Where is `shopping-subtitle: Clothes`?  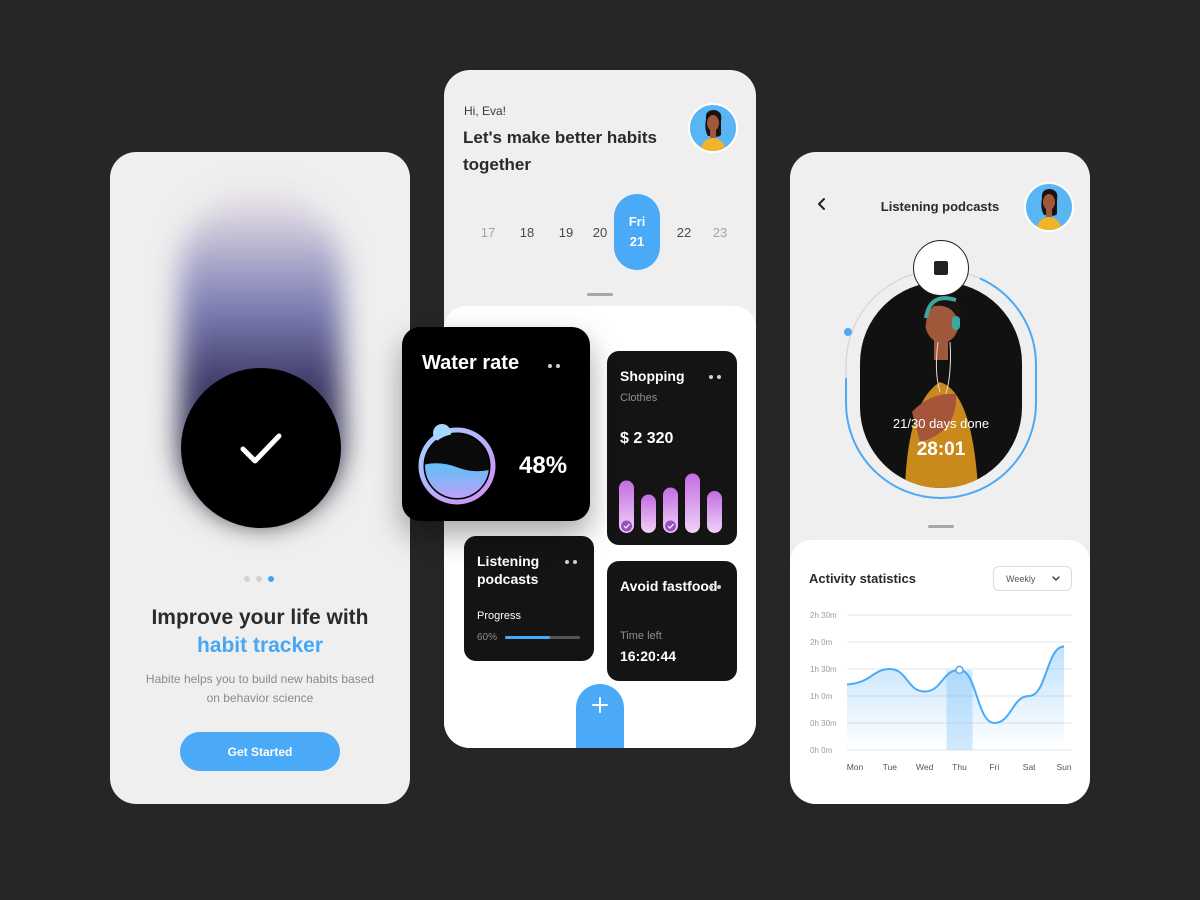 shopping-subtitle: Clothes is located at coordinates (639, 398).